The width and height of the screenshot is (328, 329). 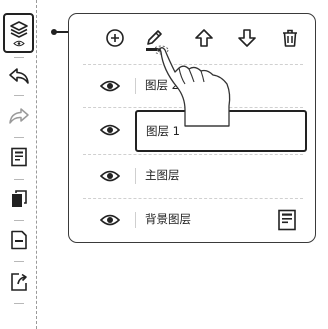 What do you see at coordinates (287, 220) in the screenshot?
I see `background-settings-icon` at bounding box center [287, 220].